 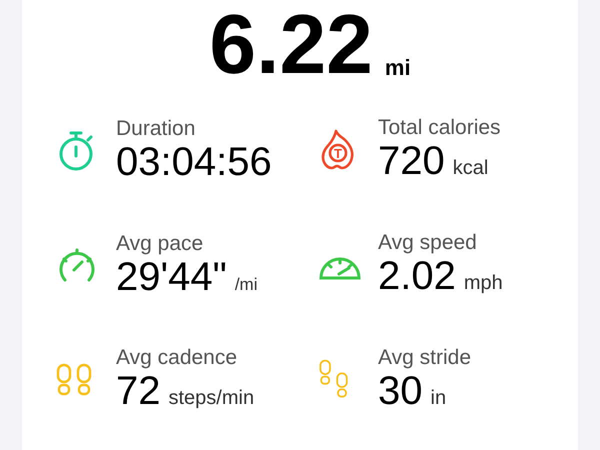 I want to click on stat-unit: steps/min, so click(x=211, y=398).